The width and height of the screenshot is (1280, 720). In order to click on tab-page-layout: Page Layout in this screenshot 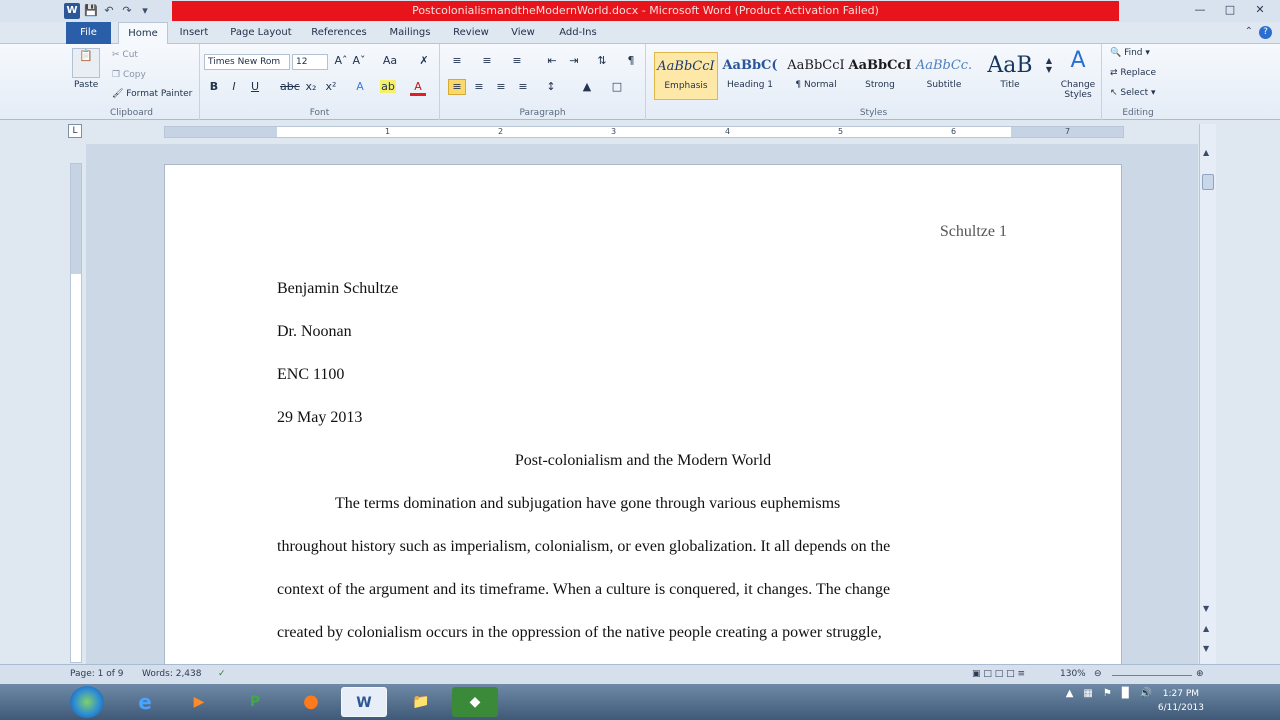, I will do `click(261, 33)`.